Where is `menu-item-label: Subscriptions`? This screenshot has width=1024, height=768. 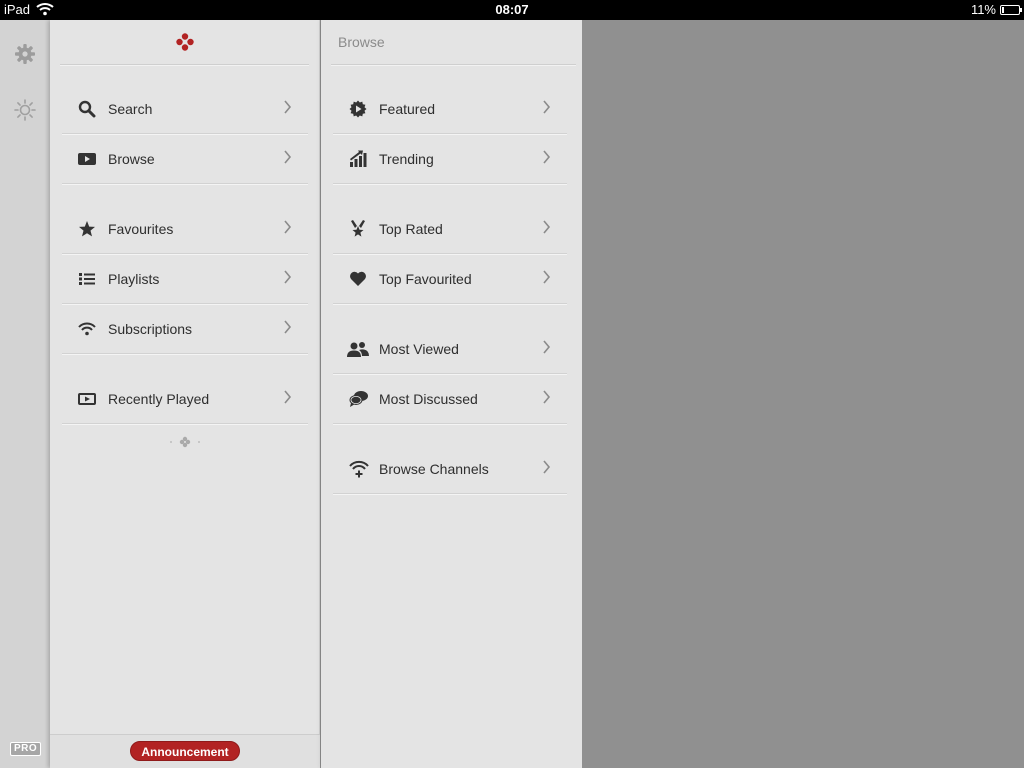
menu-item-label: Subscriptions is located at coordinates (150, 329).